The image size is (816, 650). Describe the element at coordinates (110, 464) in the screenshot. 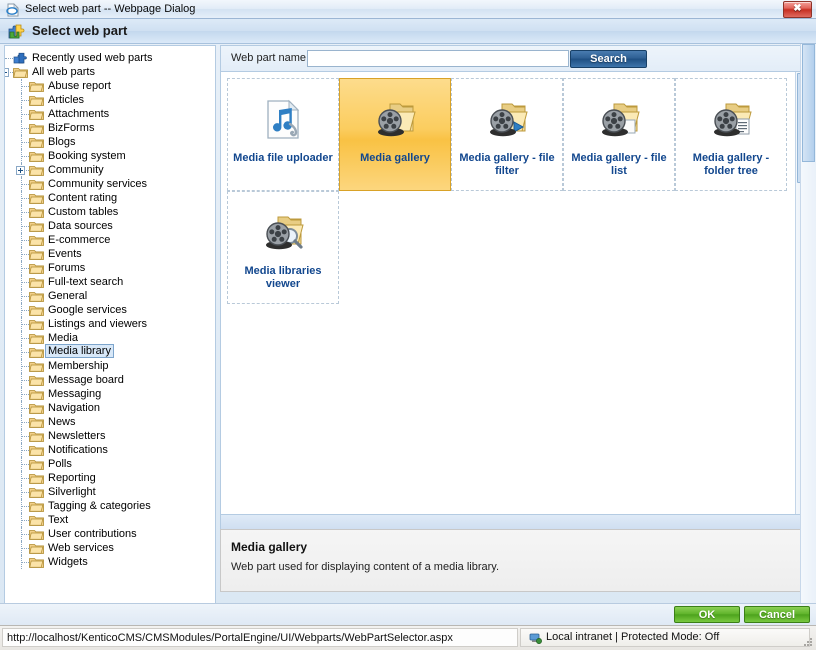

I see `tree-item-polls: Polls` at that location.